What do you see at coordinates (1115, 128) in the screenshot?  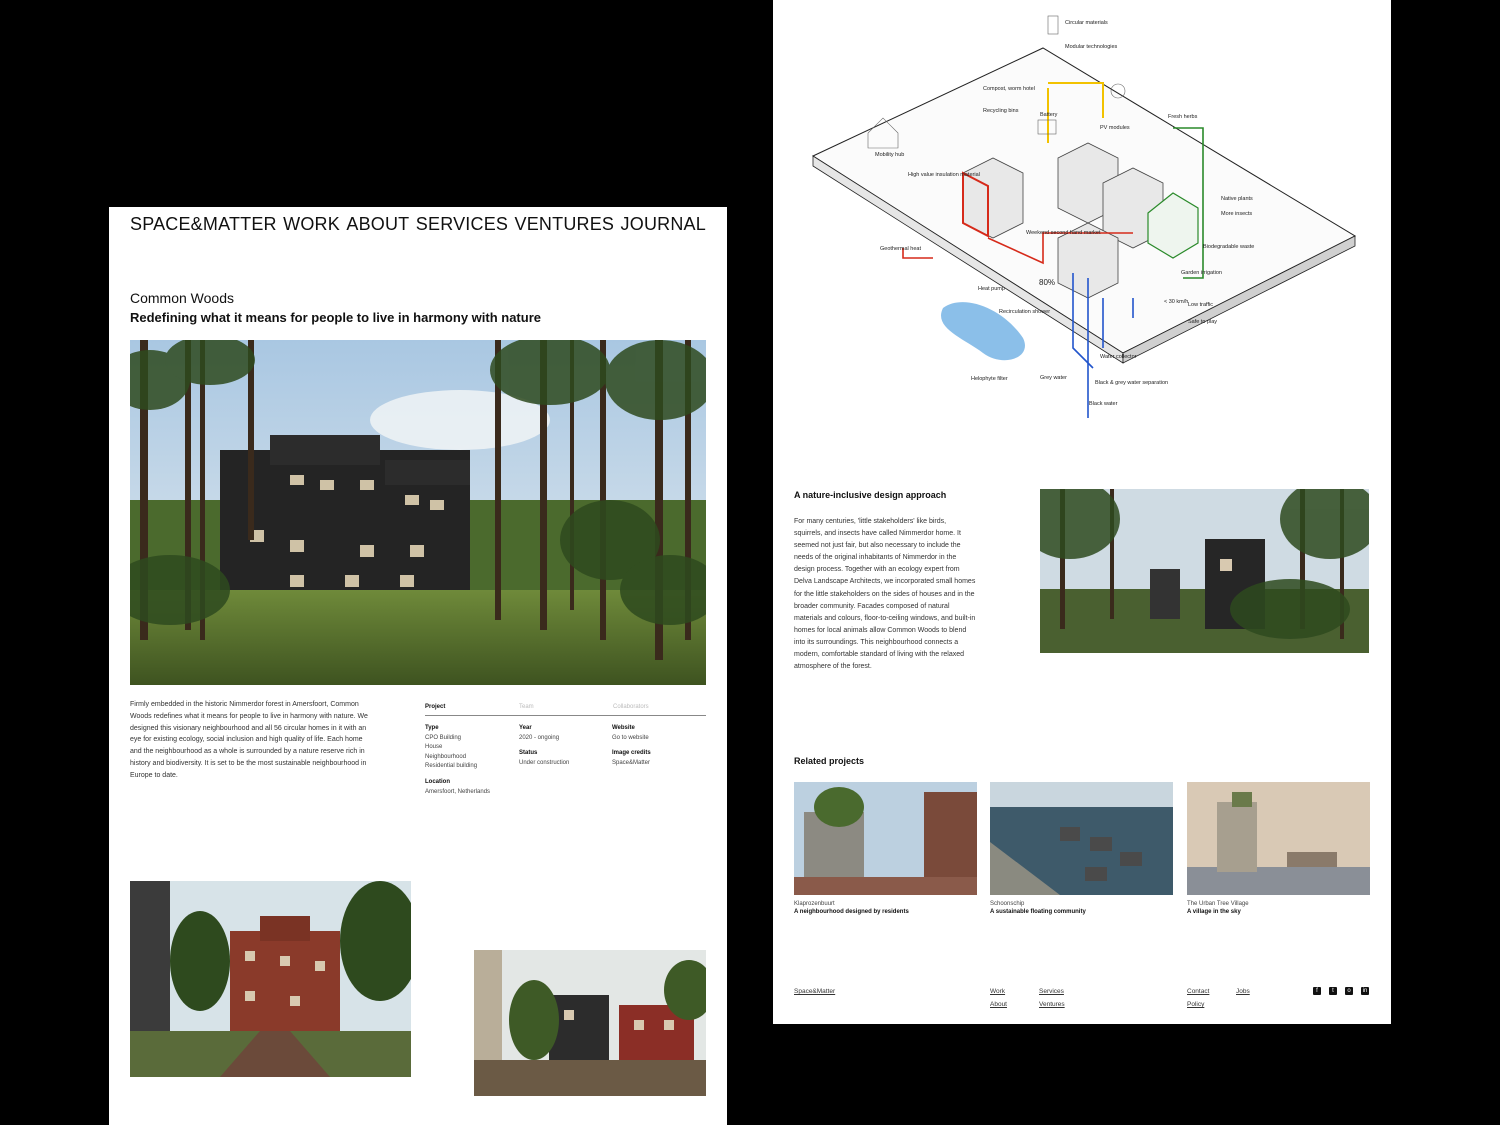 I see `diagram-label: PV modules` at bounding box center [1115, 128].